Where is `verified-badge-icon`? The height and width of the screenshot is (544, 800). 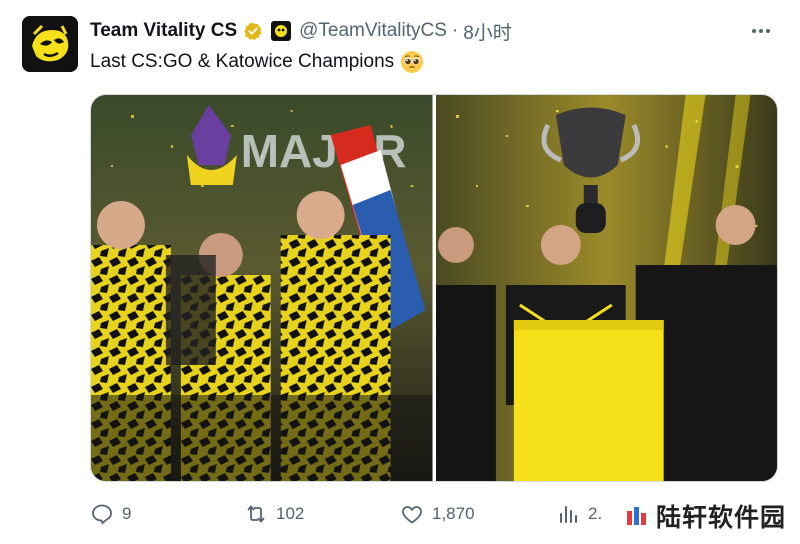
verified-badge-icon is located at coordinates (253, 31).